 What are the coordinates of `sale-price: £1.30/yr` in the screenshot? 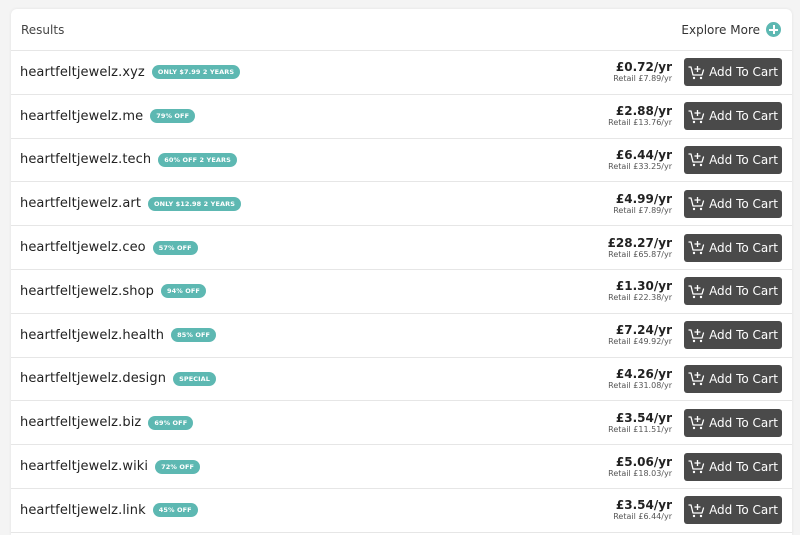 It's located at (643, 286).